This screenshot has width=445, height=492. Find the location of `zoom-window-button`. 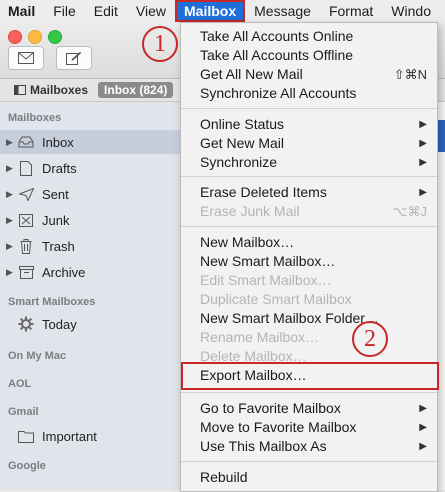

zoom-window-button is located at coordinates (55, 37).